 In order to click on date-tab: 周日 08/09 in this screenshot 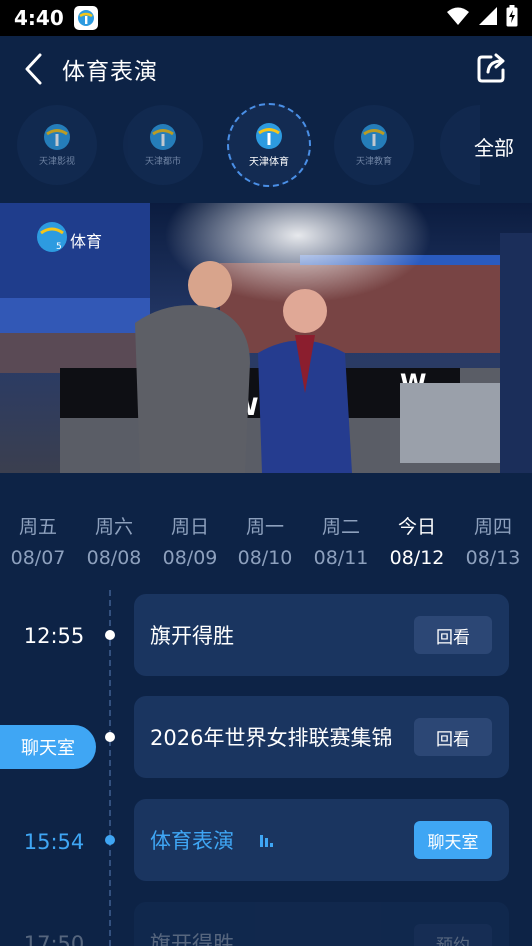, I will do `click(190, 540)`.